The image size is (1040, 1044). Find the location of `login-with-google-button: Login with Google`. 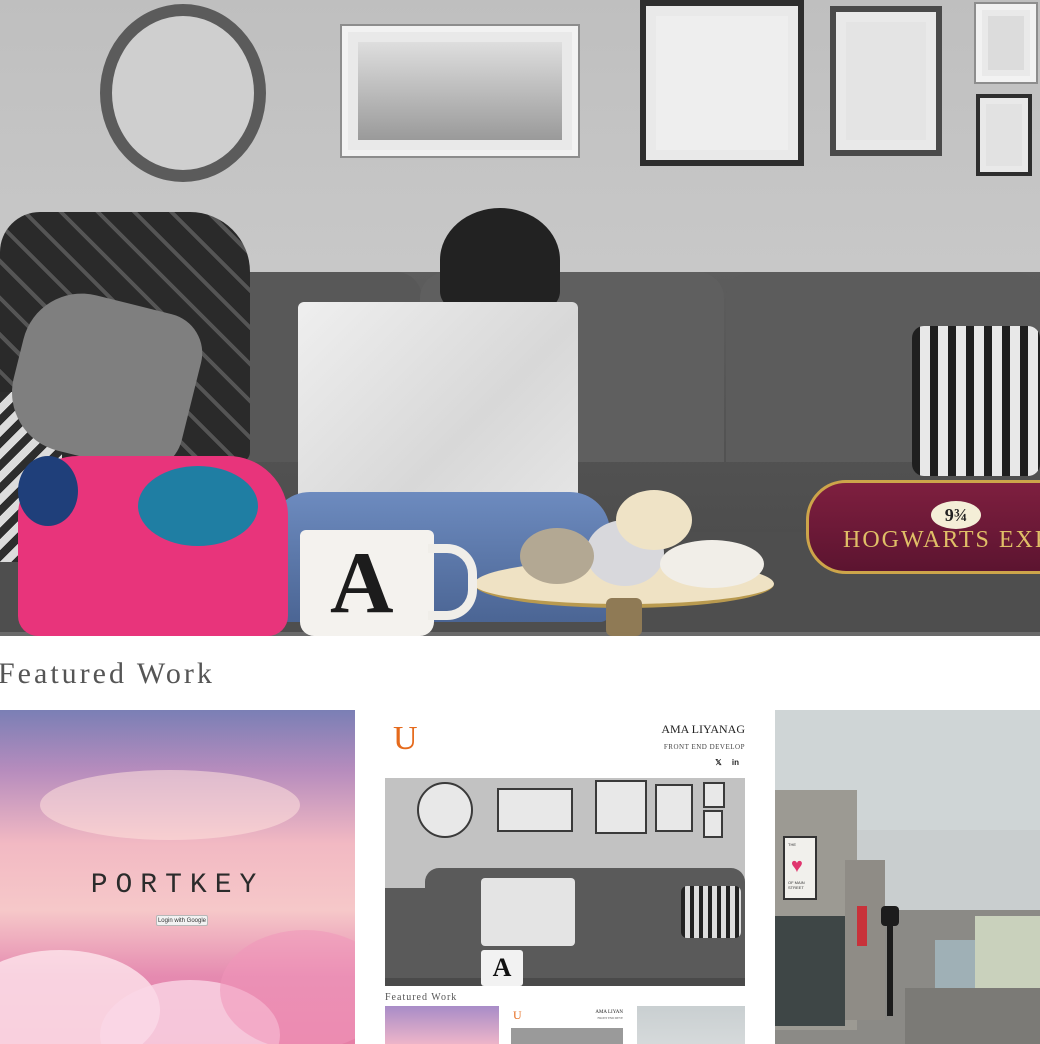

login-with-google-button: Login with Google is located at coordinates (182, 920).